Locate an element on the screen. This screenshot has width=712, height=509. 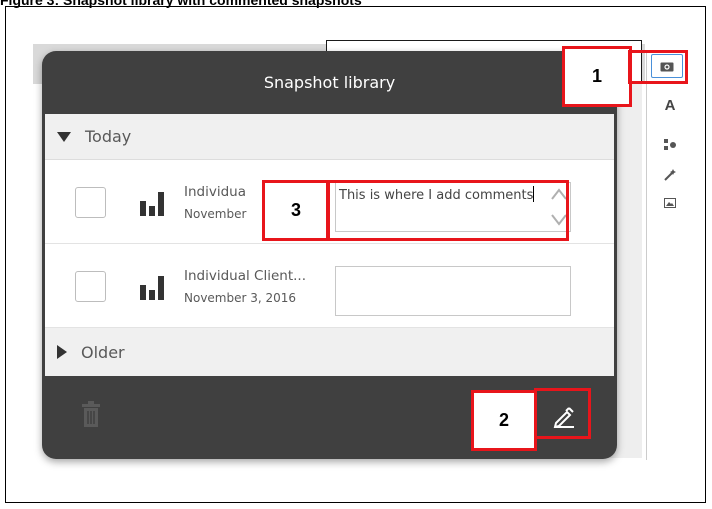
callout-3: 3 is located at coordinates (296, 210).